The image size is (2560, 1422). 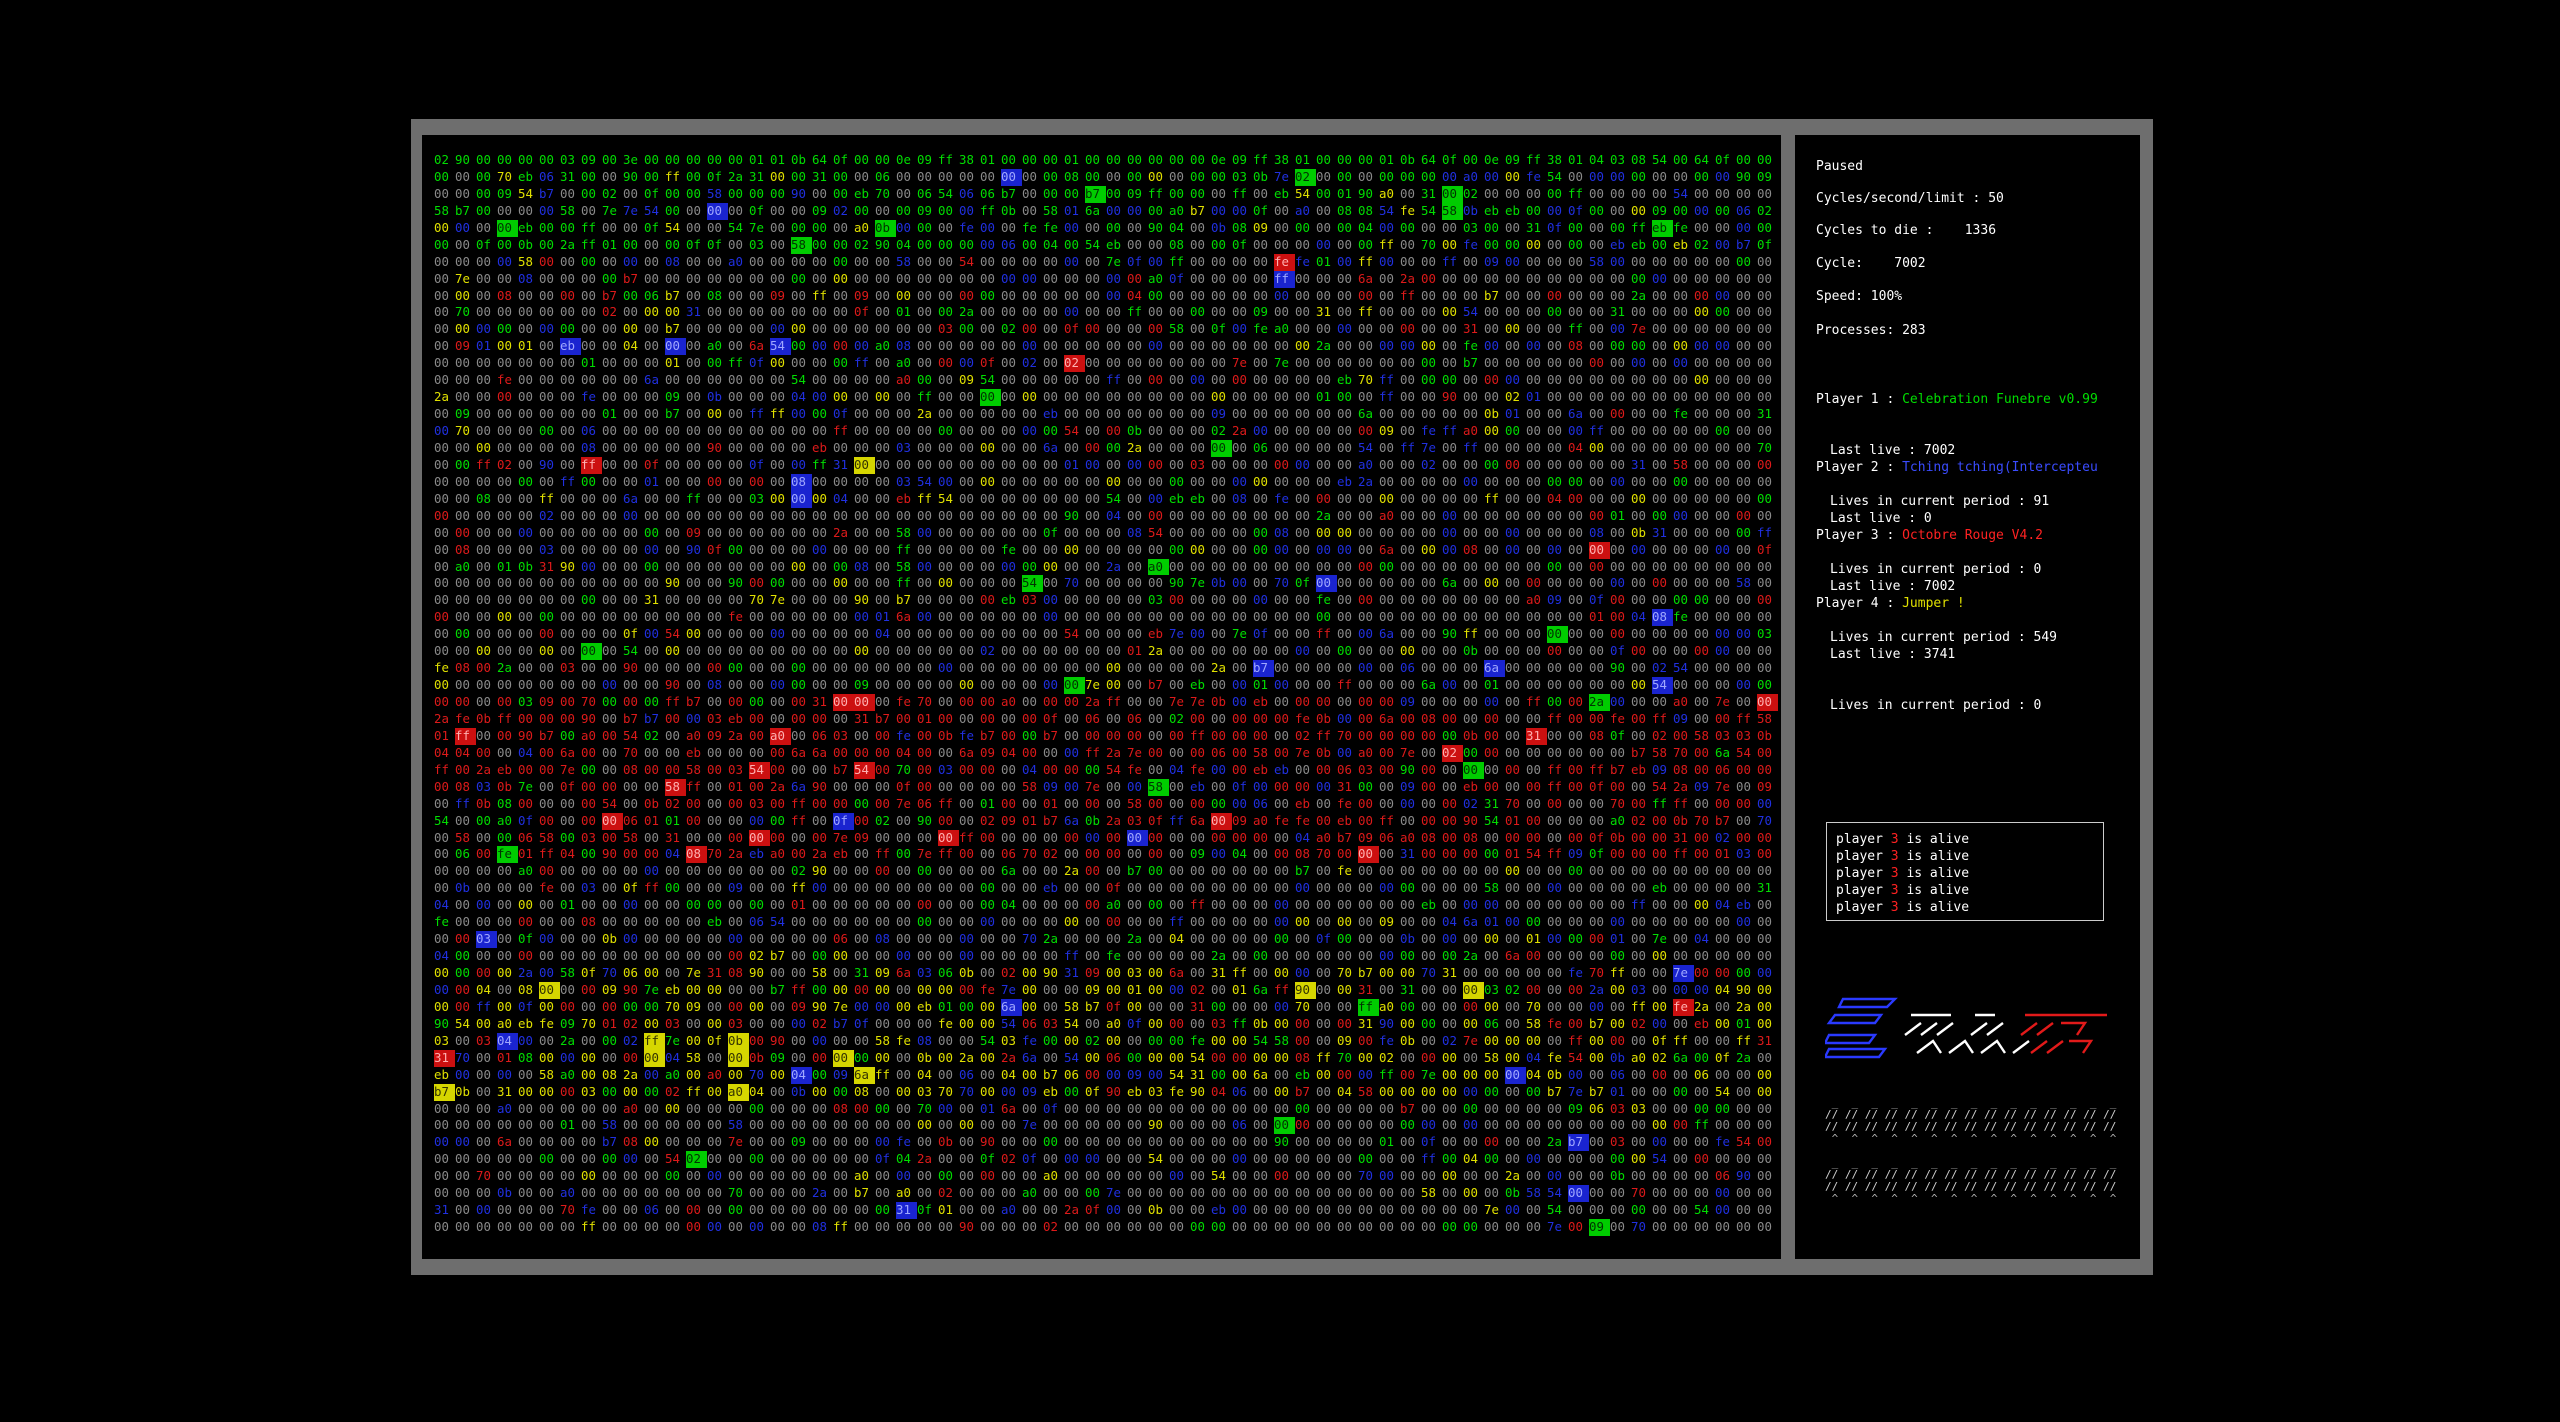 I want to click on memory-cell: b7, so click(x=1008, y=193).